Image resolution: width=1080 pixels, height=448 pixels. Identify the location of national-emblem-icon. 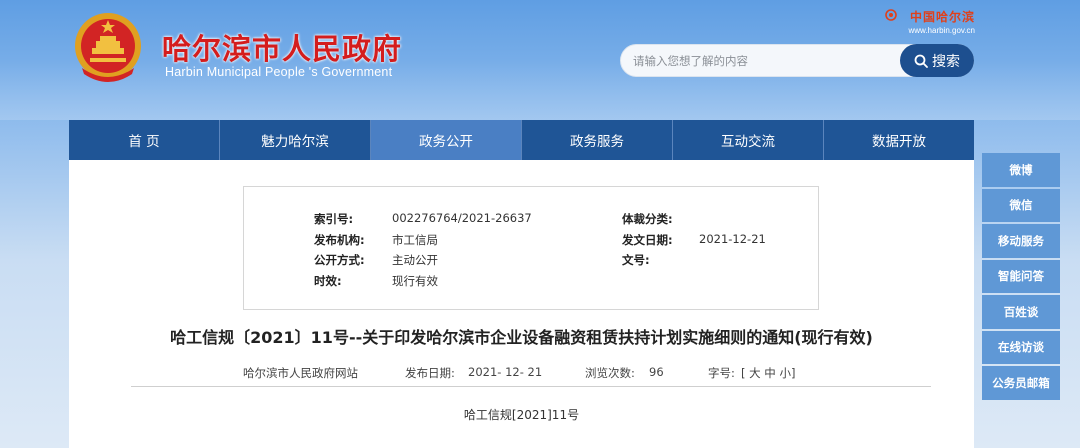
(108, 47).